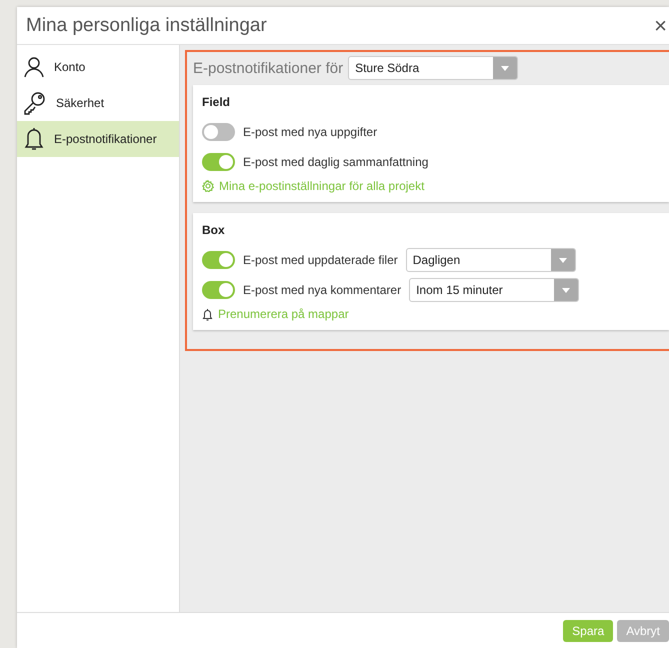 The image size is (669, 648). What do you see at coordinates (208, 186) in the screenshot?
I see `gear-icon` at bounding box center [208, 186].